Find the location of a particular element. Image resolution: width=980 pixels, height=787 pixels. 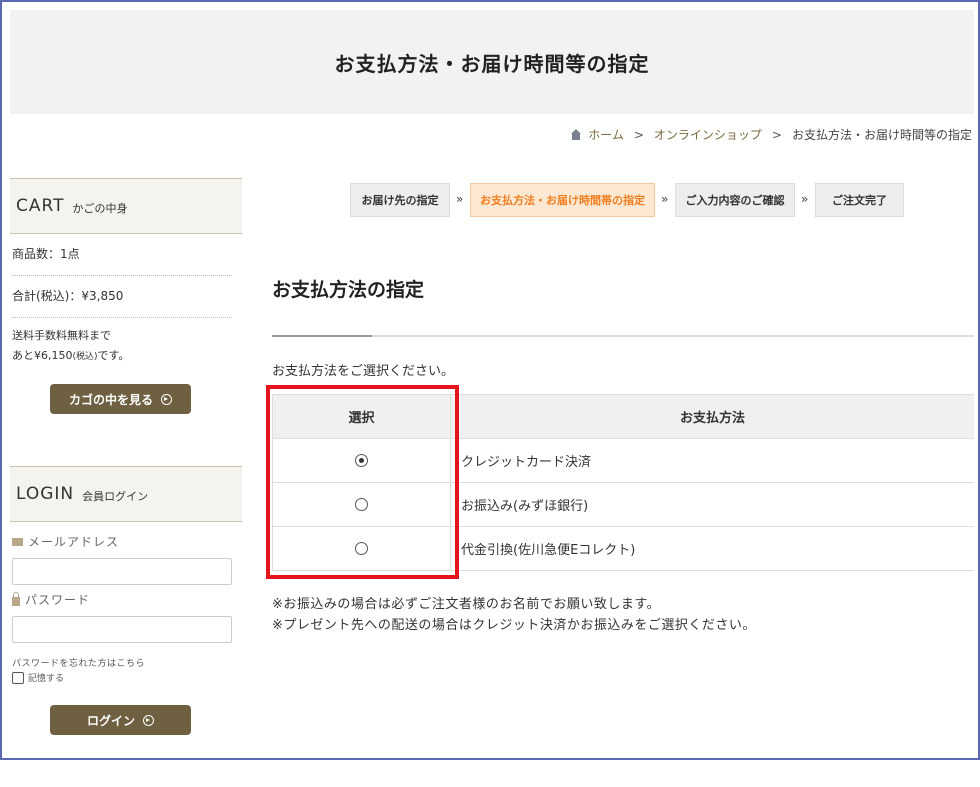

section-rule-accent is located at coordinates (322, 336).